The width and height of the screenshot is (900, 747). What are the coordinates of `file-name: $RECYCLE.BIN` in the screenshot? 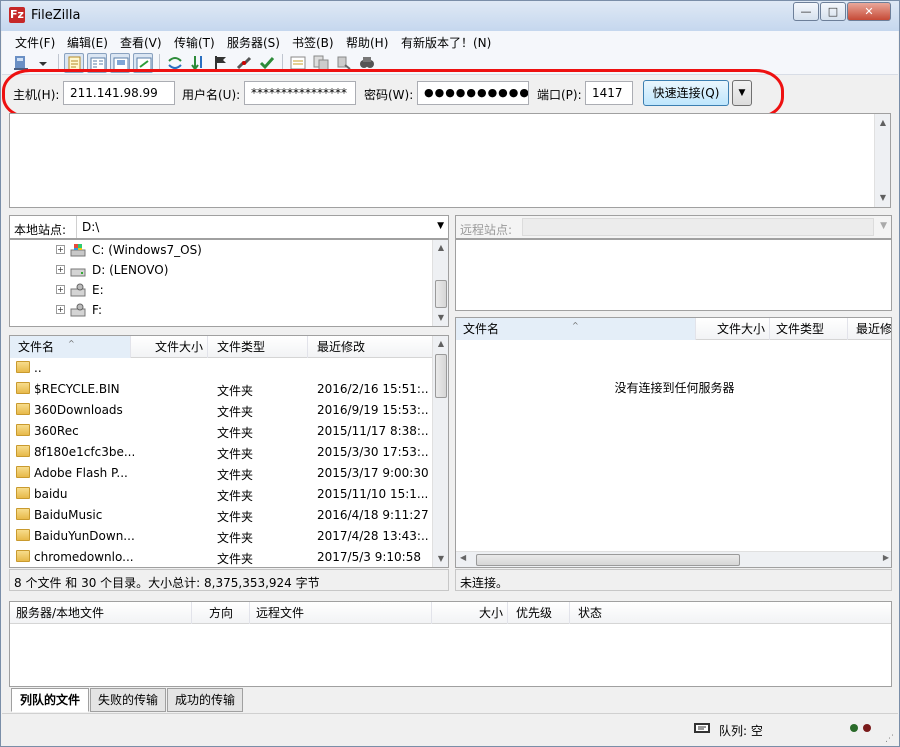 It's located at (77, 389).